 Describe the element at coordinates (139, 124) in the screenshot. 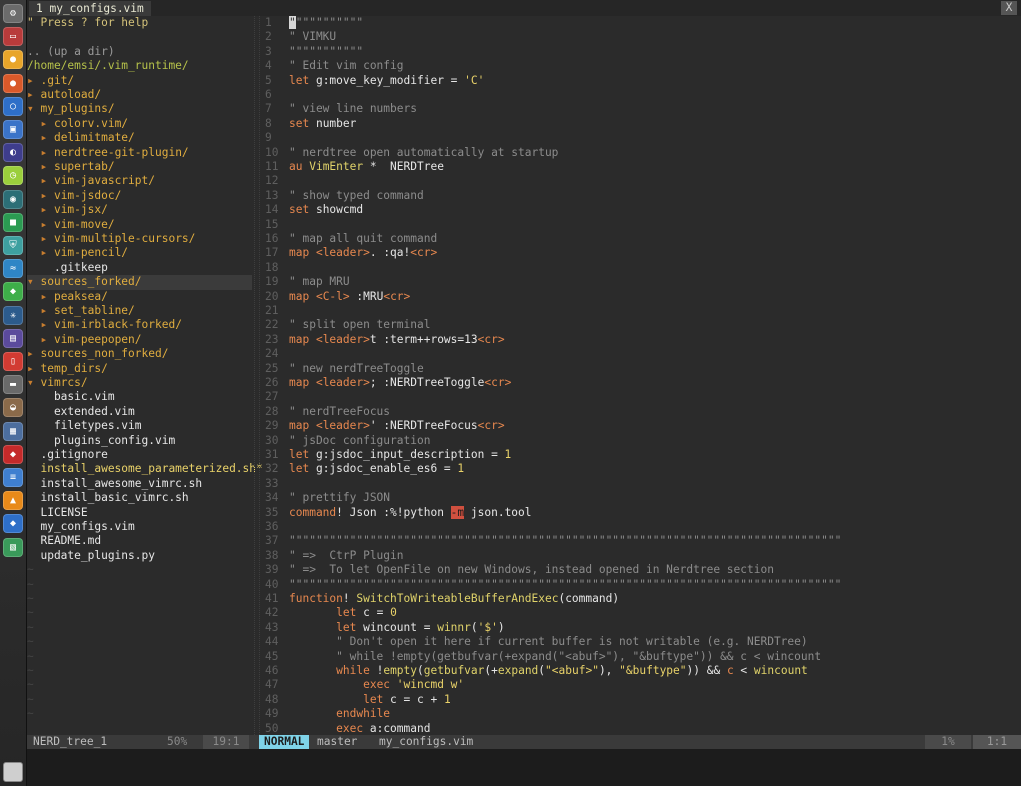

I see `tree-entry: ▸ colorv.vim/` at that location.